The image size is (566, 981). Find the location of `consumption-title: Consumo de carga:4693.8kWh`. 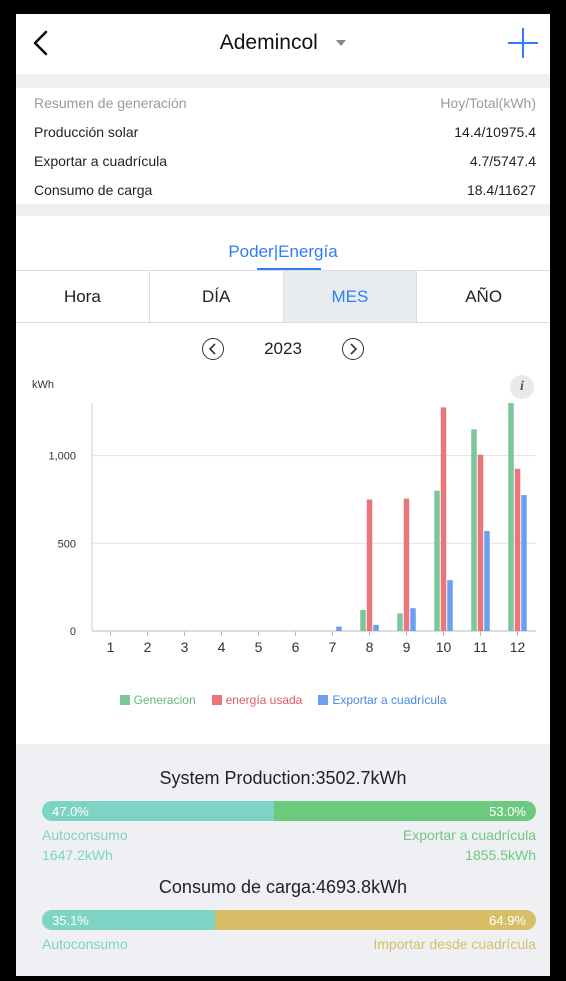

consumption-title: Consumo de carga:4693.8kWh is located at coordinates (283, 887).